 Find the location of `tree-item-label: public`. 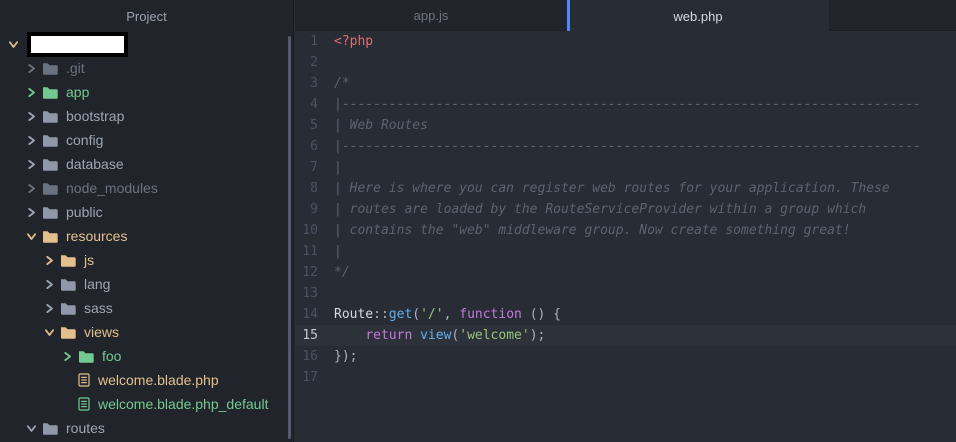

tree-item-label: public is located at coordinates (84, 212).